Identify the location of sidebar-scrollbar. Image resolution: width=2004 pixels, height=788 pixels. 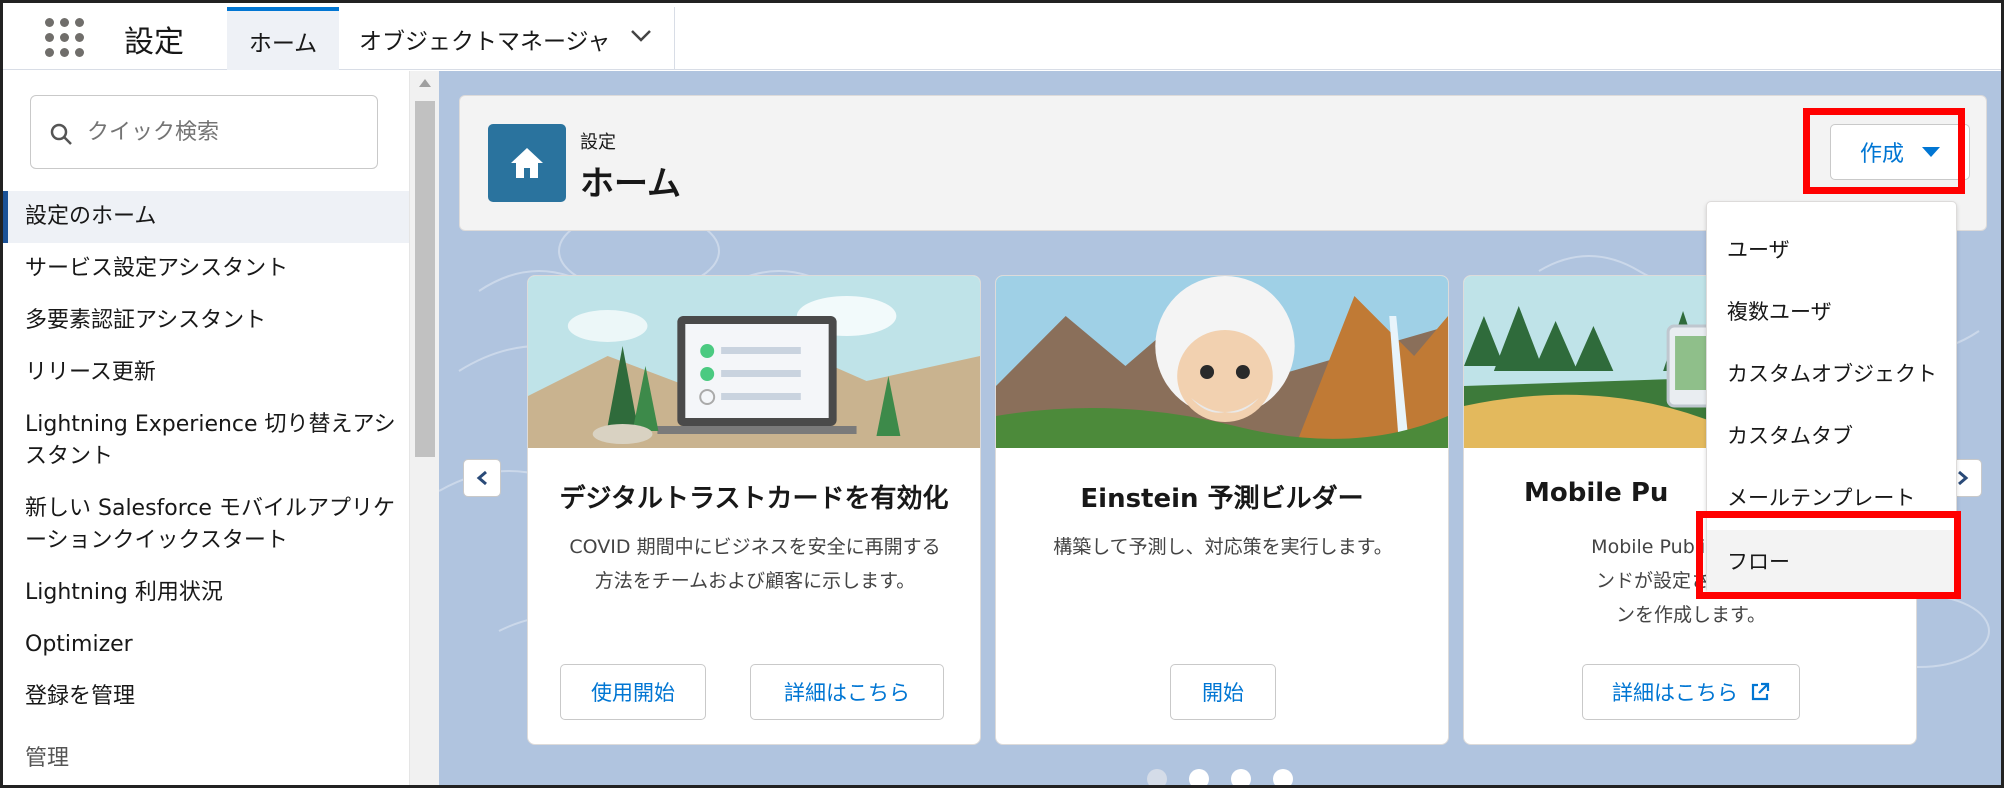
(424, 428).